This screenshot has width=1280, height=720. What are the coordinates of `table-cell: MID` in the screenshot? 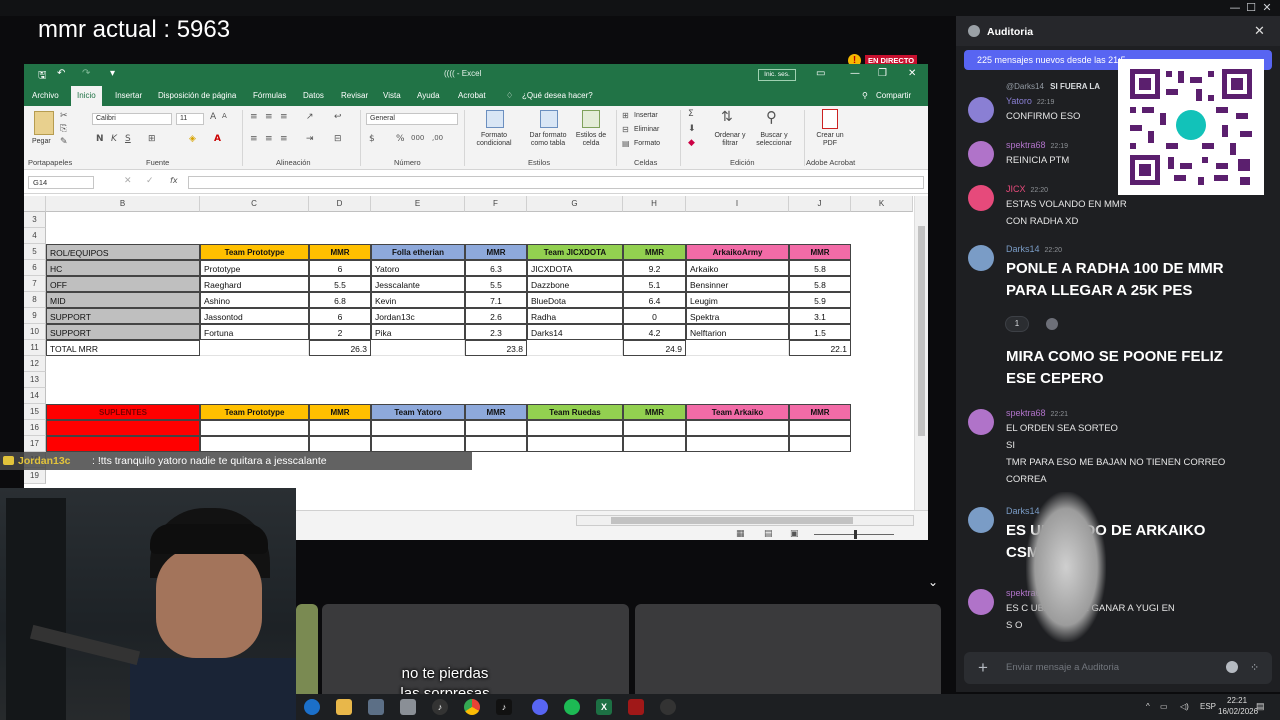 It's located at (123, 300).